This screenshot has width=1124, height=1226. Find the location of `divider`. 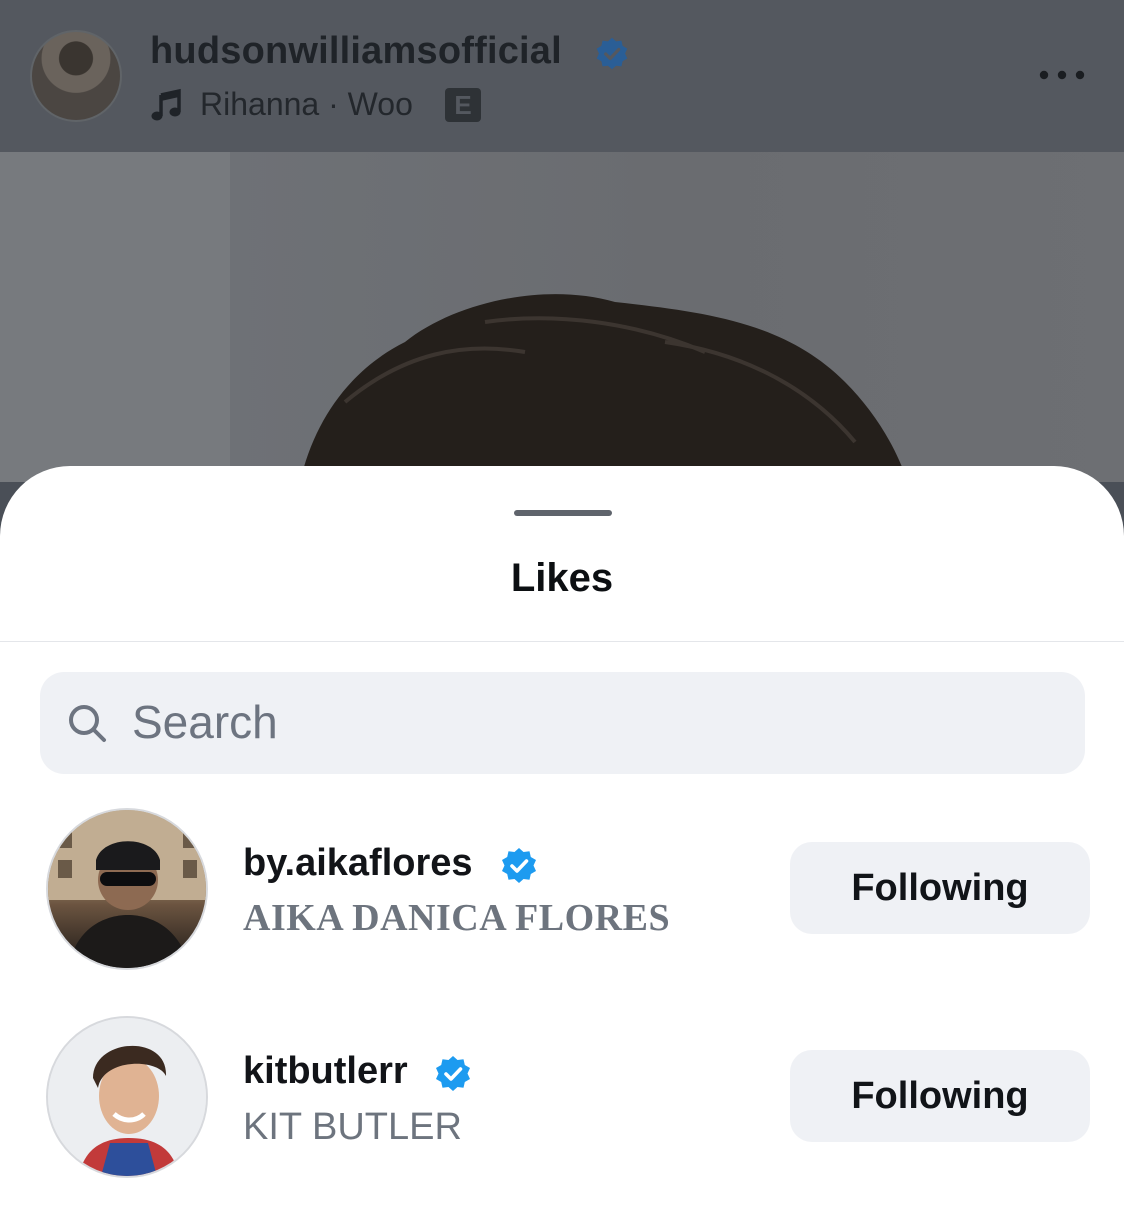

divider is located at coordinates (562, 641).